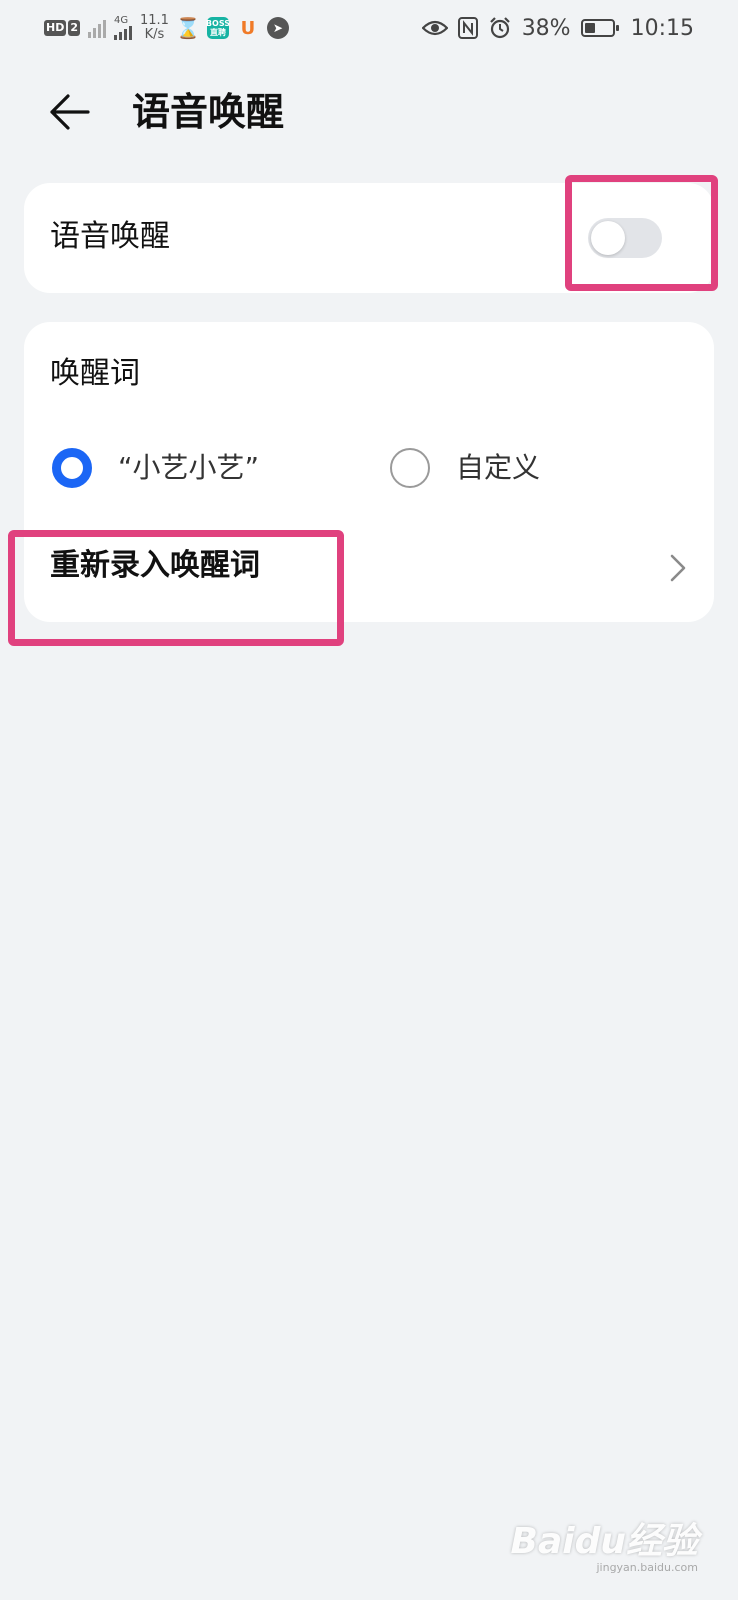 This screenshot has height=1600, width=738. Describe the element at coordinates (599, 28) in the screenshot. I see `battery-icon` at that location.